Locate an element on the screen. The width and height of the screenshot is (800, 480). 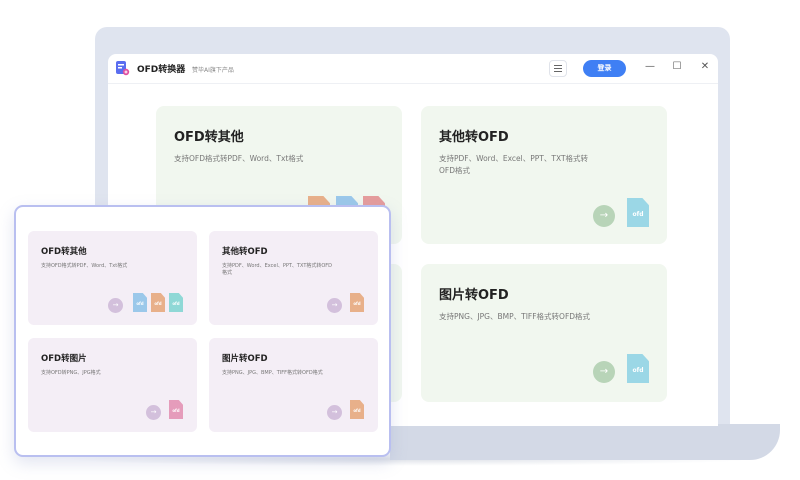
close-button: ✕ is located at coordinates (705, 67).